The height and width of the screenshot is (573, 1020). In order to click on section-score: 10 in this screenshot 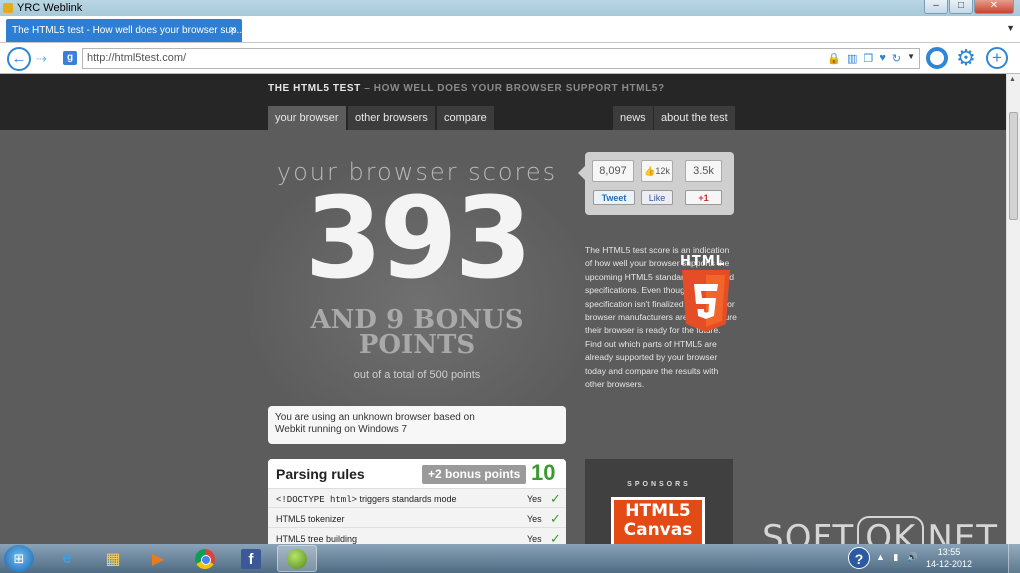, I will do `click(543, 472)`.